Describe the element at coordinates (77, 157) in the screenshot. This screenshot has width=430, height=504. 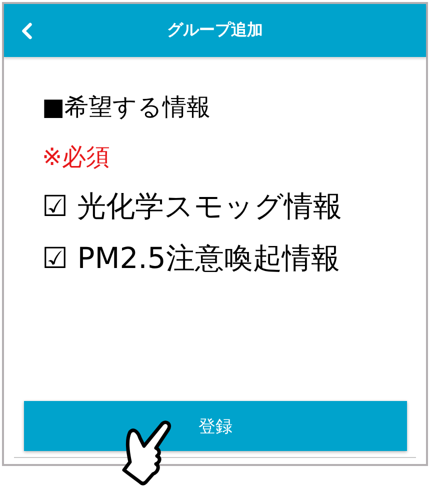
I see `required-note: ※必須` at that location.